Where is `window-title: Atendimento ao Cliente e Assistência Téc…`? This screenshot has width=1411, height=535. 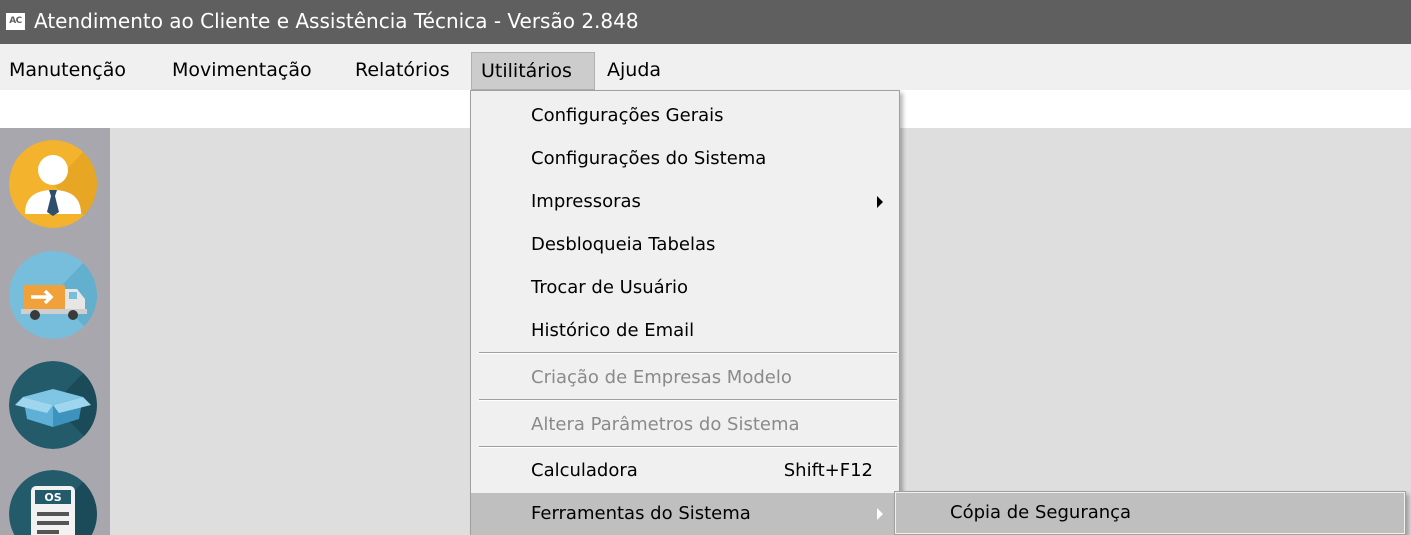 window-title: Atendimento ao Cliente e Assistência Téc… is located at coordinates (336, 21).